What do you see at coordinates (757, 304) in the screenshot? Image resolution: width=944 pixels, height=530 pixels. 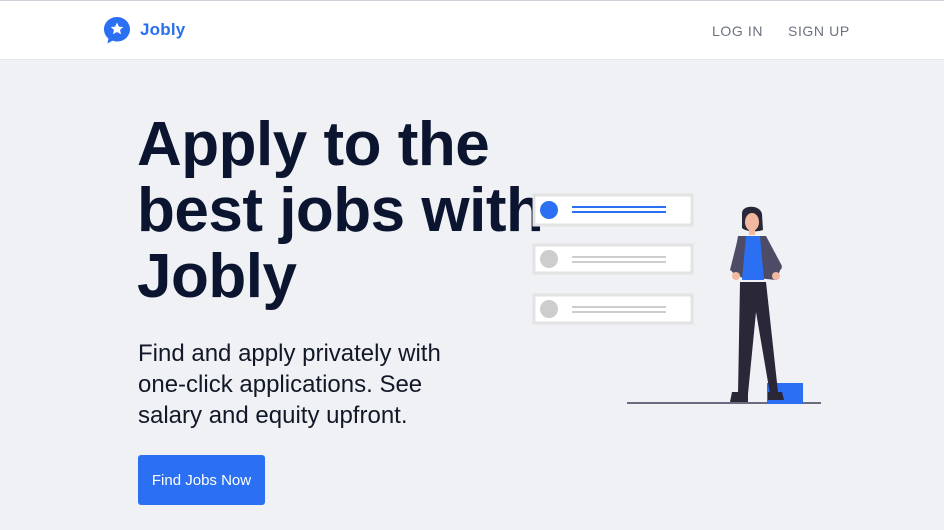 I see `person-figure-icon` at bounding box center [757, 304].